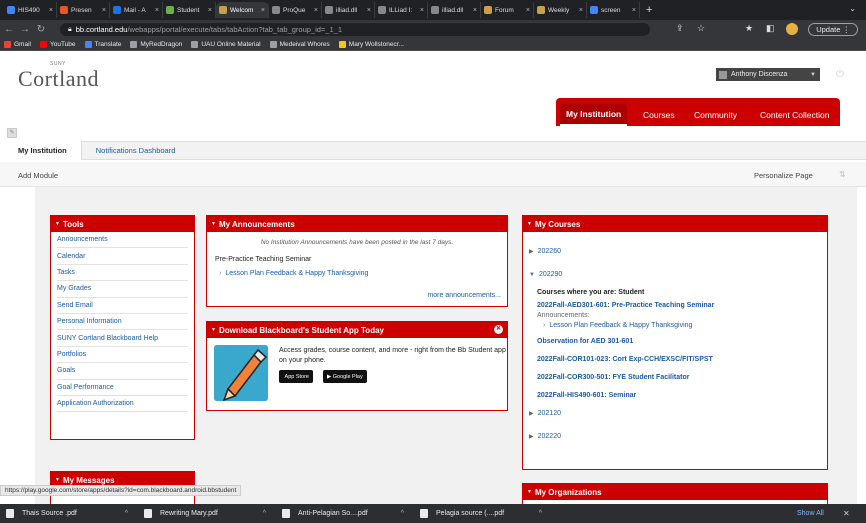 The height and width of the screenshot is (523, 866). What do you see at coordinates (41, 150) in the screenshot?
I see `subtab-my-institution: My Institution` at bounding box center [41, 150].